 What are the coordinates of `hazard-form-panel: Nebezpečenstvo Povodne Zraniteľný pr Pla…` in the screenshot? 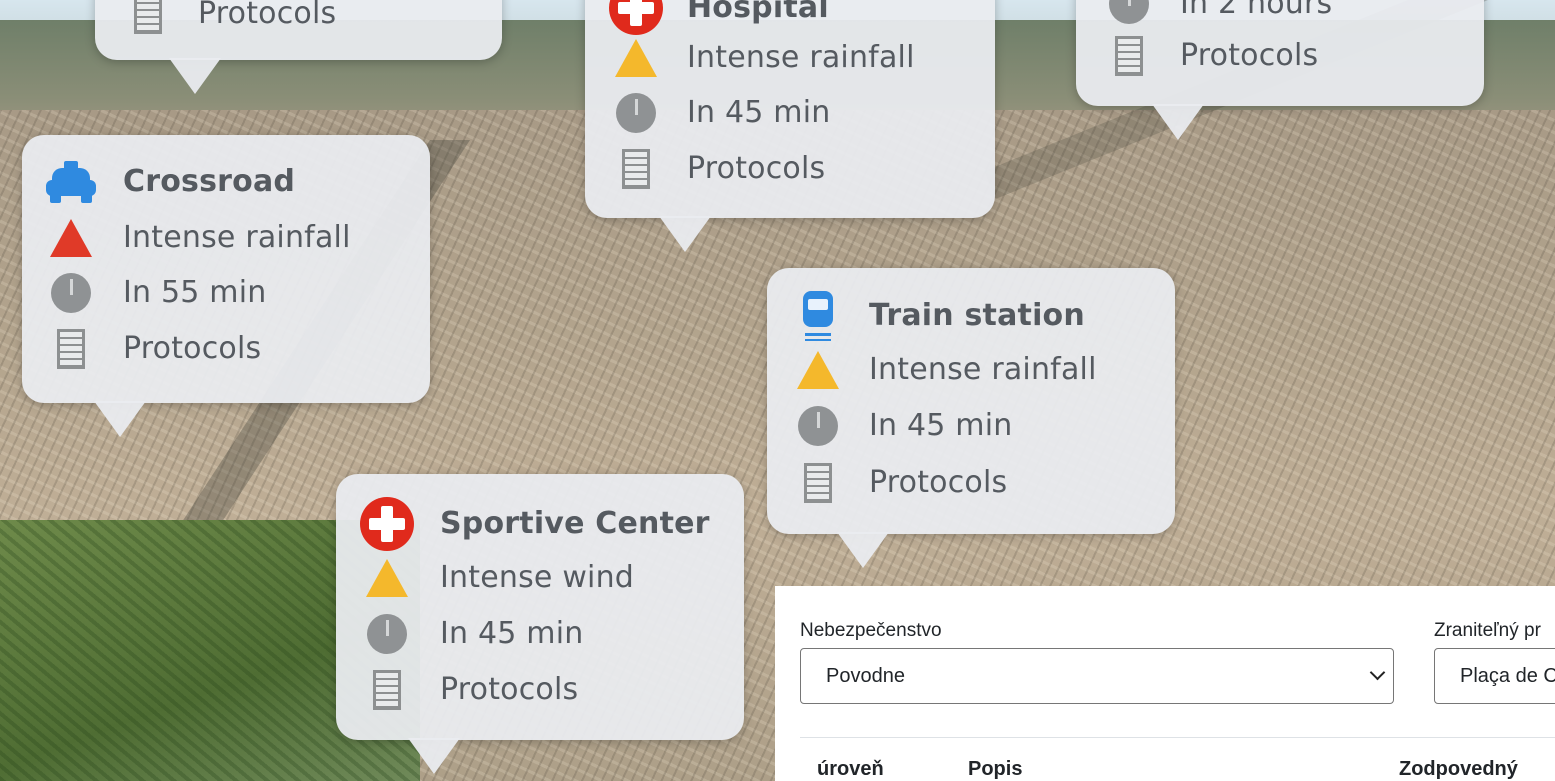 It's located at (1165, 683).